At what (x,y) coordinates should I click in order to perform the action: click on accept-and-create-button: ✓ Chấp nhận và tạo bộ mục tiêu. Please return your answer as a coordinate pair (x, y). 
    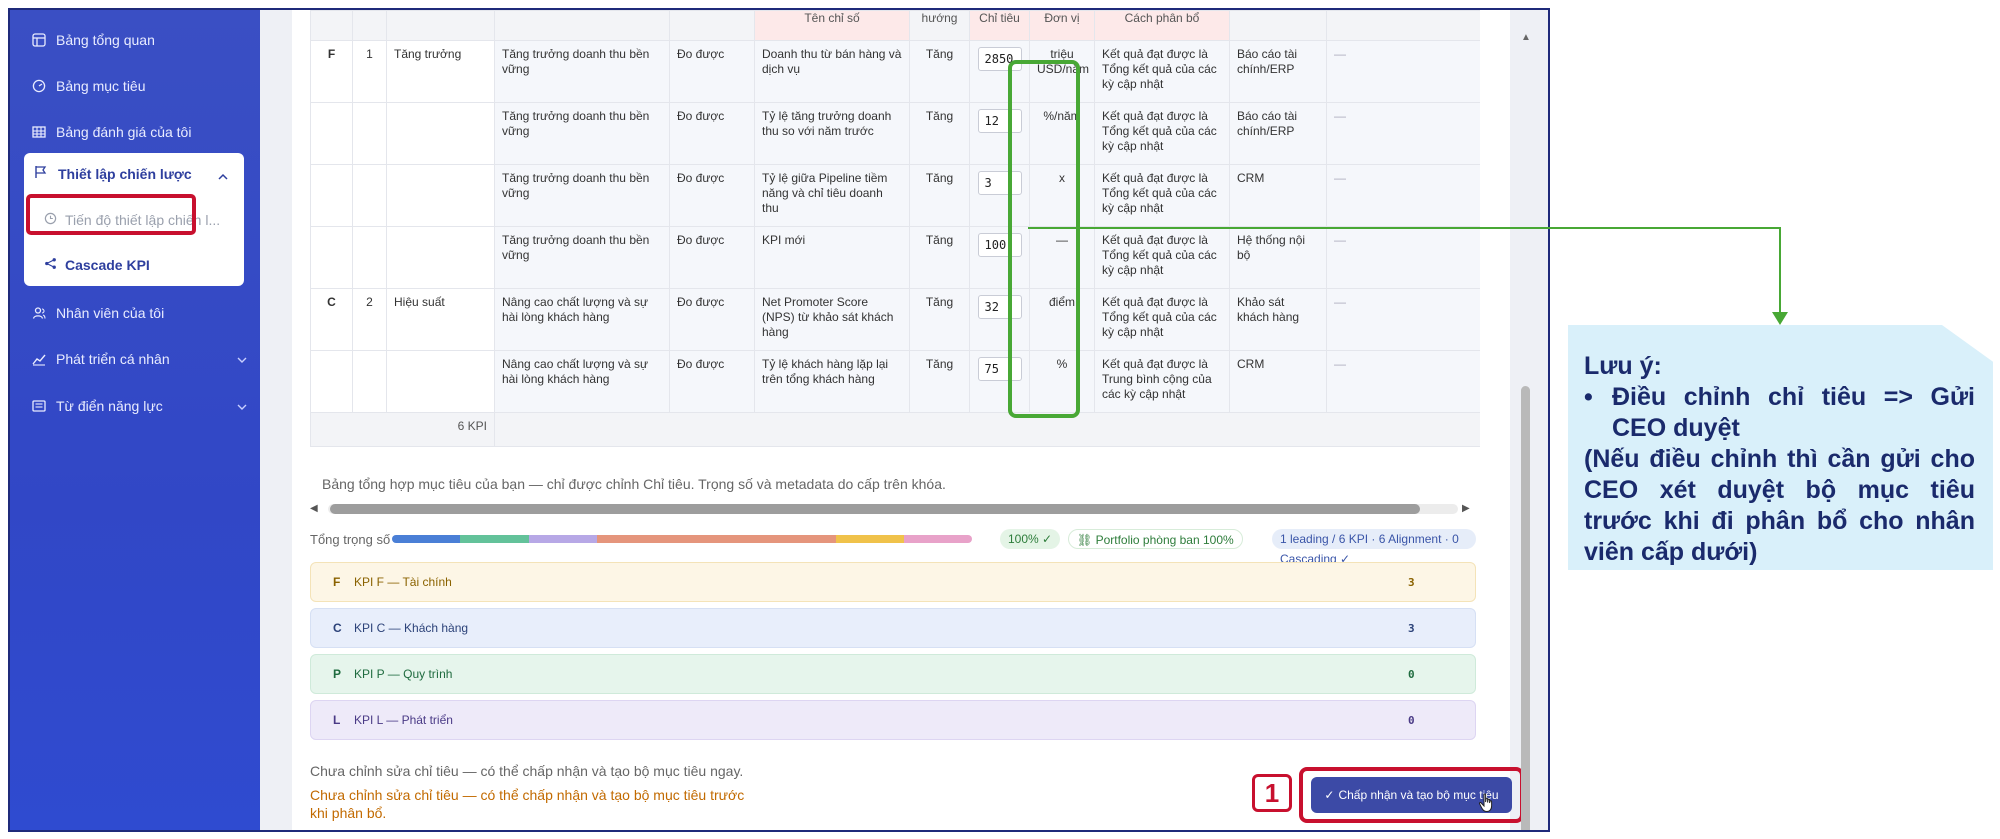
    Looking at the image, I should click on (1411, 795).